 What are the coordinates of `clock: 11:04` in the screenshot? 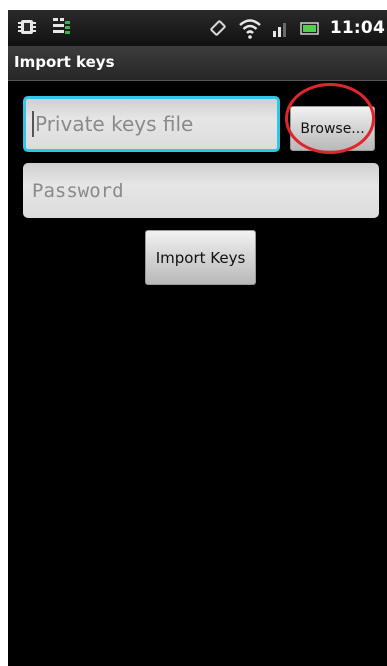 It's located at (357, 28).